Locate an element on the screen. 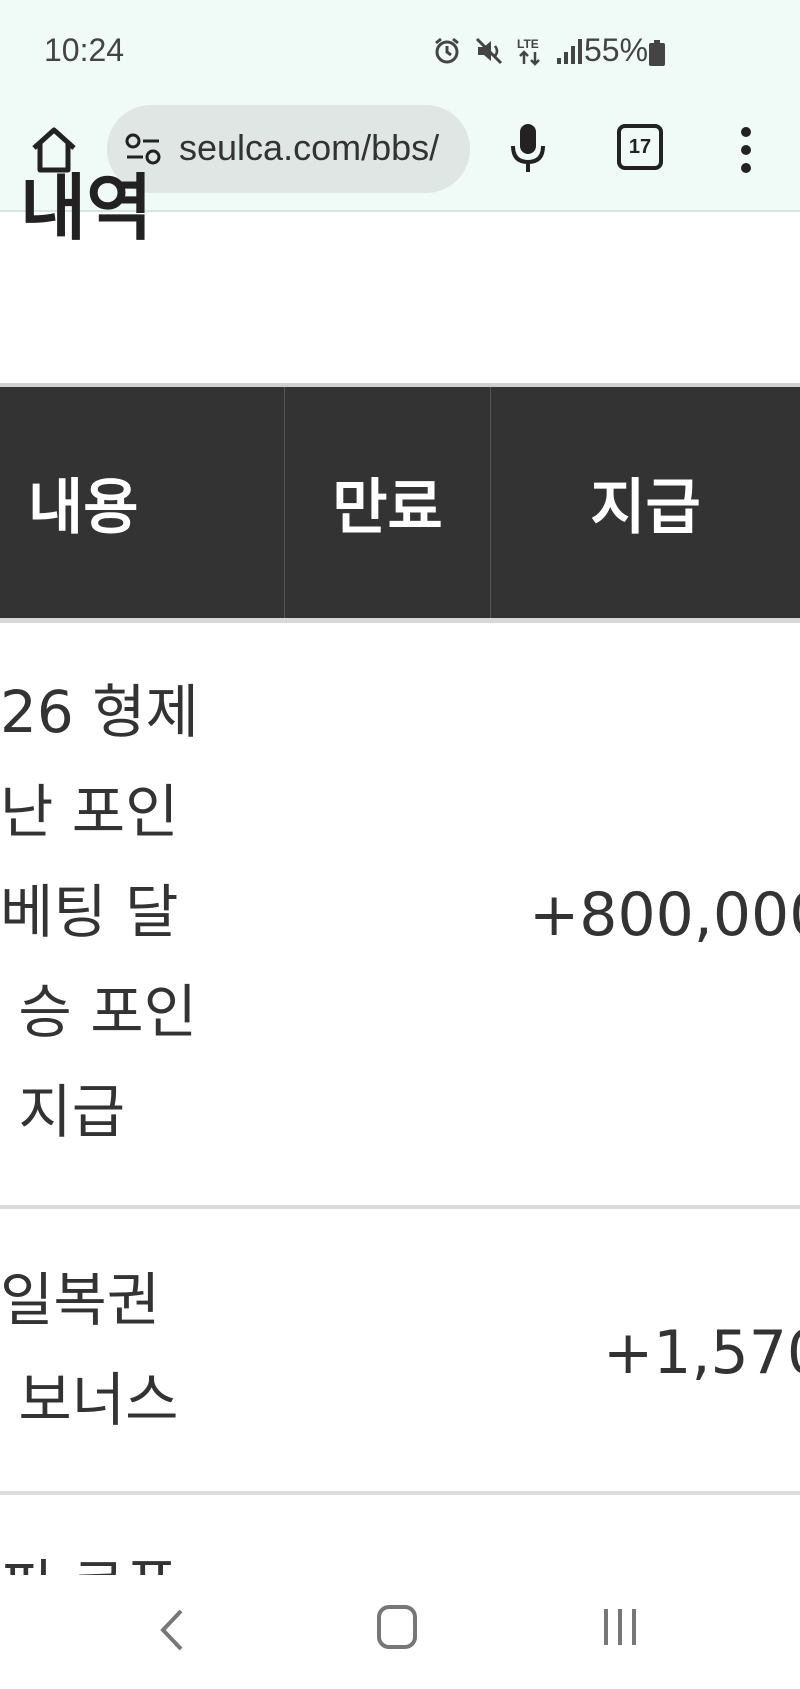 The height and width of the screenshot is (1689, 800). header-content: 내용 is located at coordinates (83, 508).